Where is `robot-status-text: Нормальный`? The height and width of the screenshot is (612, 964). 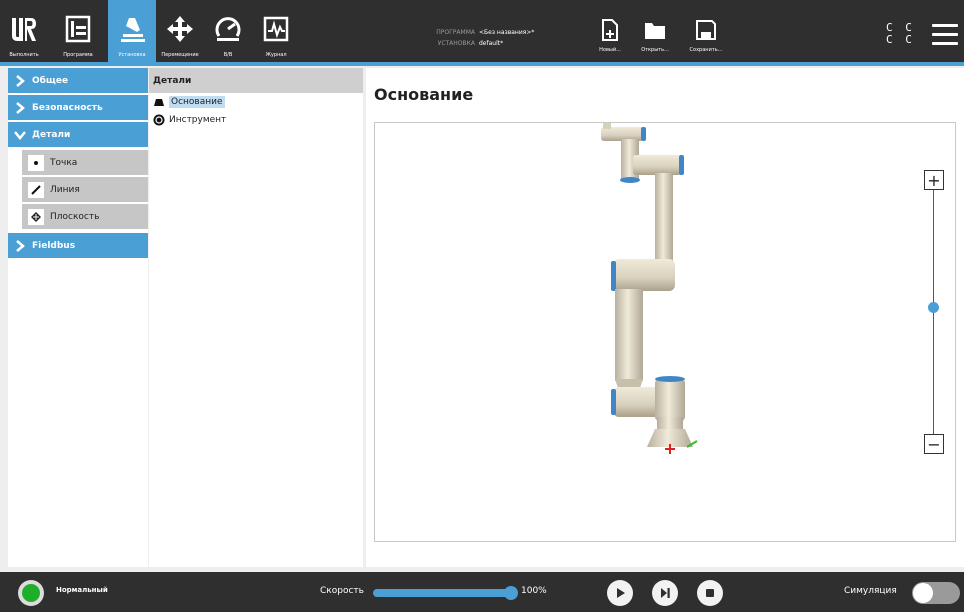
robot-status-text: Нормальный is located at coordinates (82, 590).